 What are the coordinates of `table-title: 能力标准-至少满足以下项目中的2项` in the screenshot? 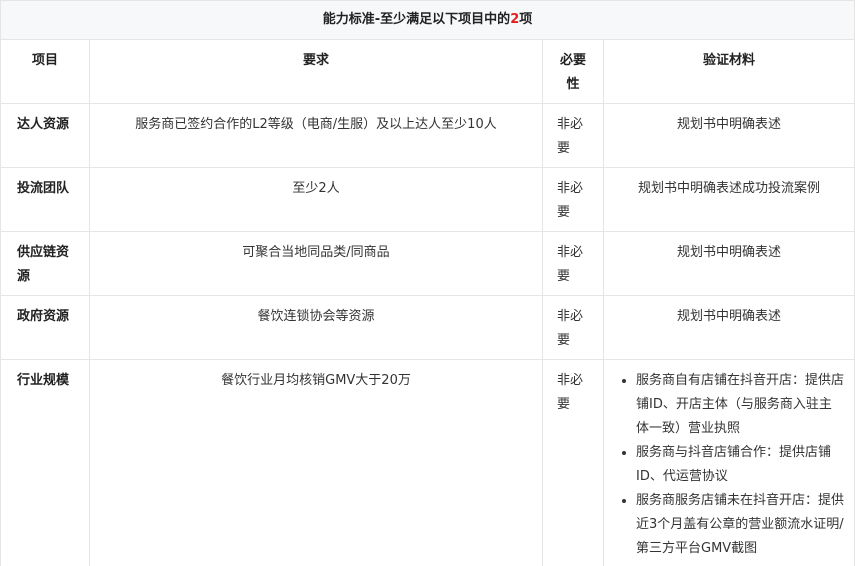 It's located at (427, 20).